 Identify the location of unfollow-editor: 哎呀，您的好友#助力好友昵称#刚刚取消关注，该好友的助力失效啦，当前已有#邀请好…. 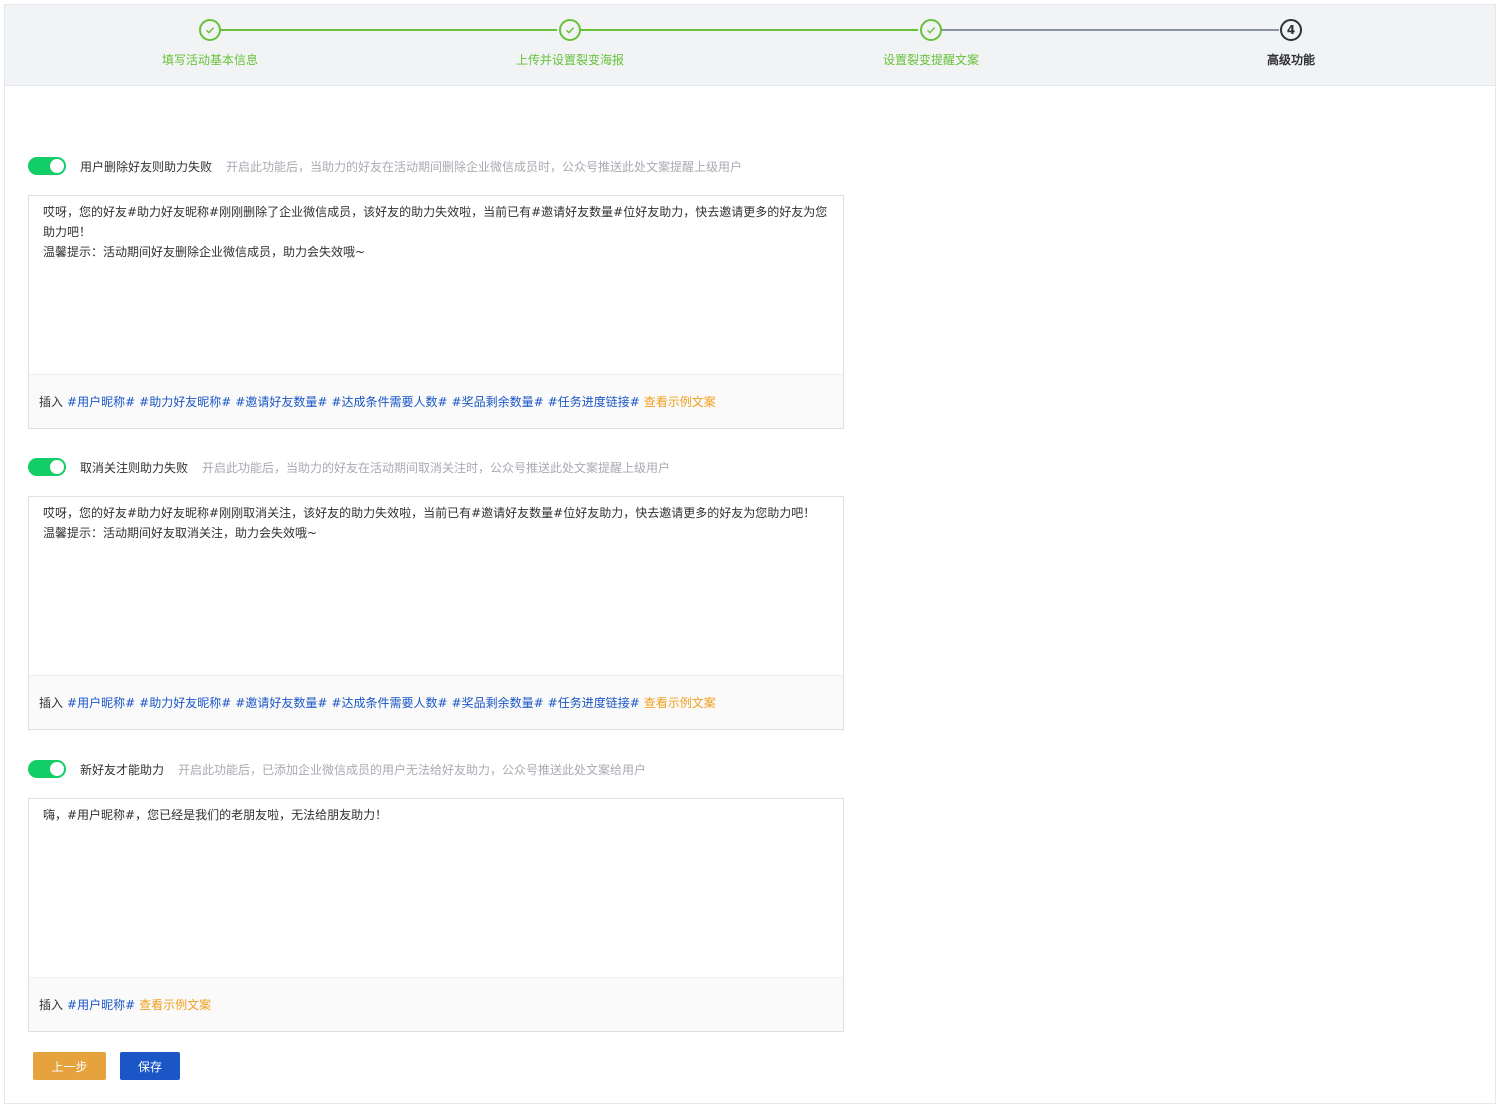
(436, 613).